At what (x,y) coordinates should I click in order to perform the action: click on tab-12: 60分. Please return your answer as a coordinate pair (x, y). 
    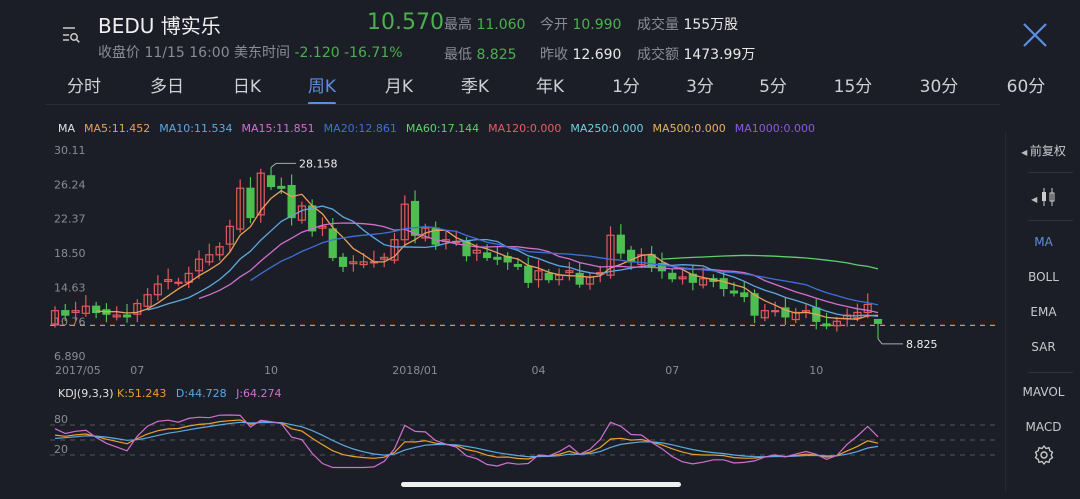
    Looking at the image, I should click on (1026, 84).